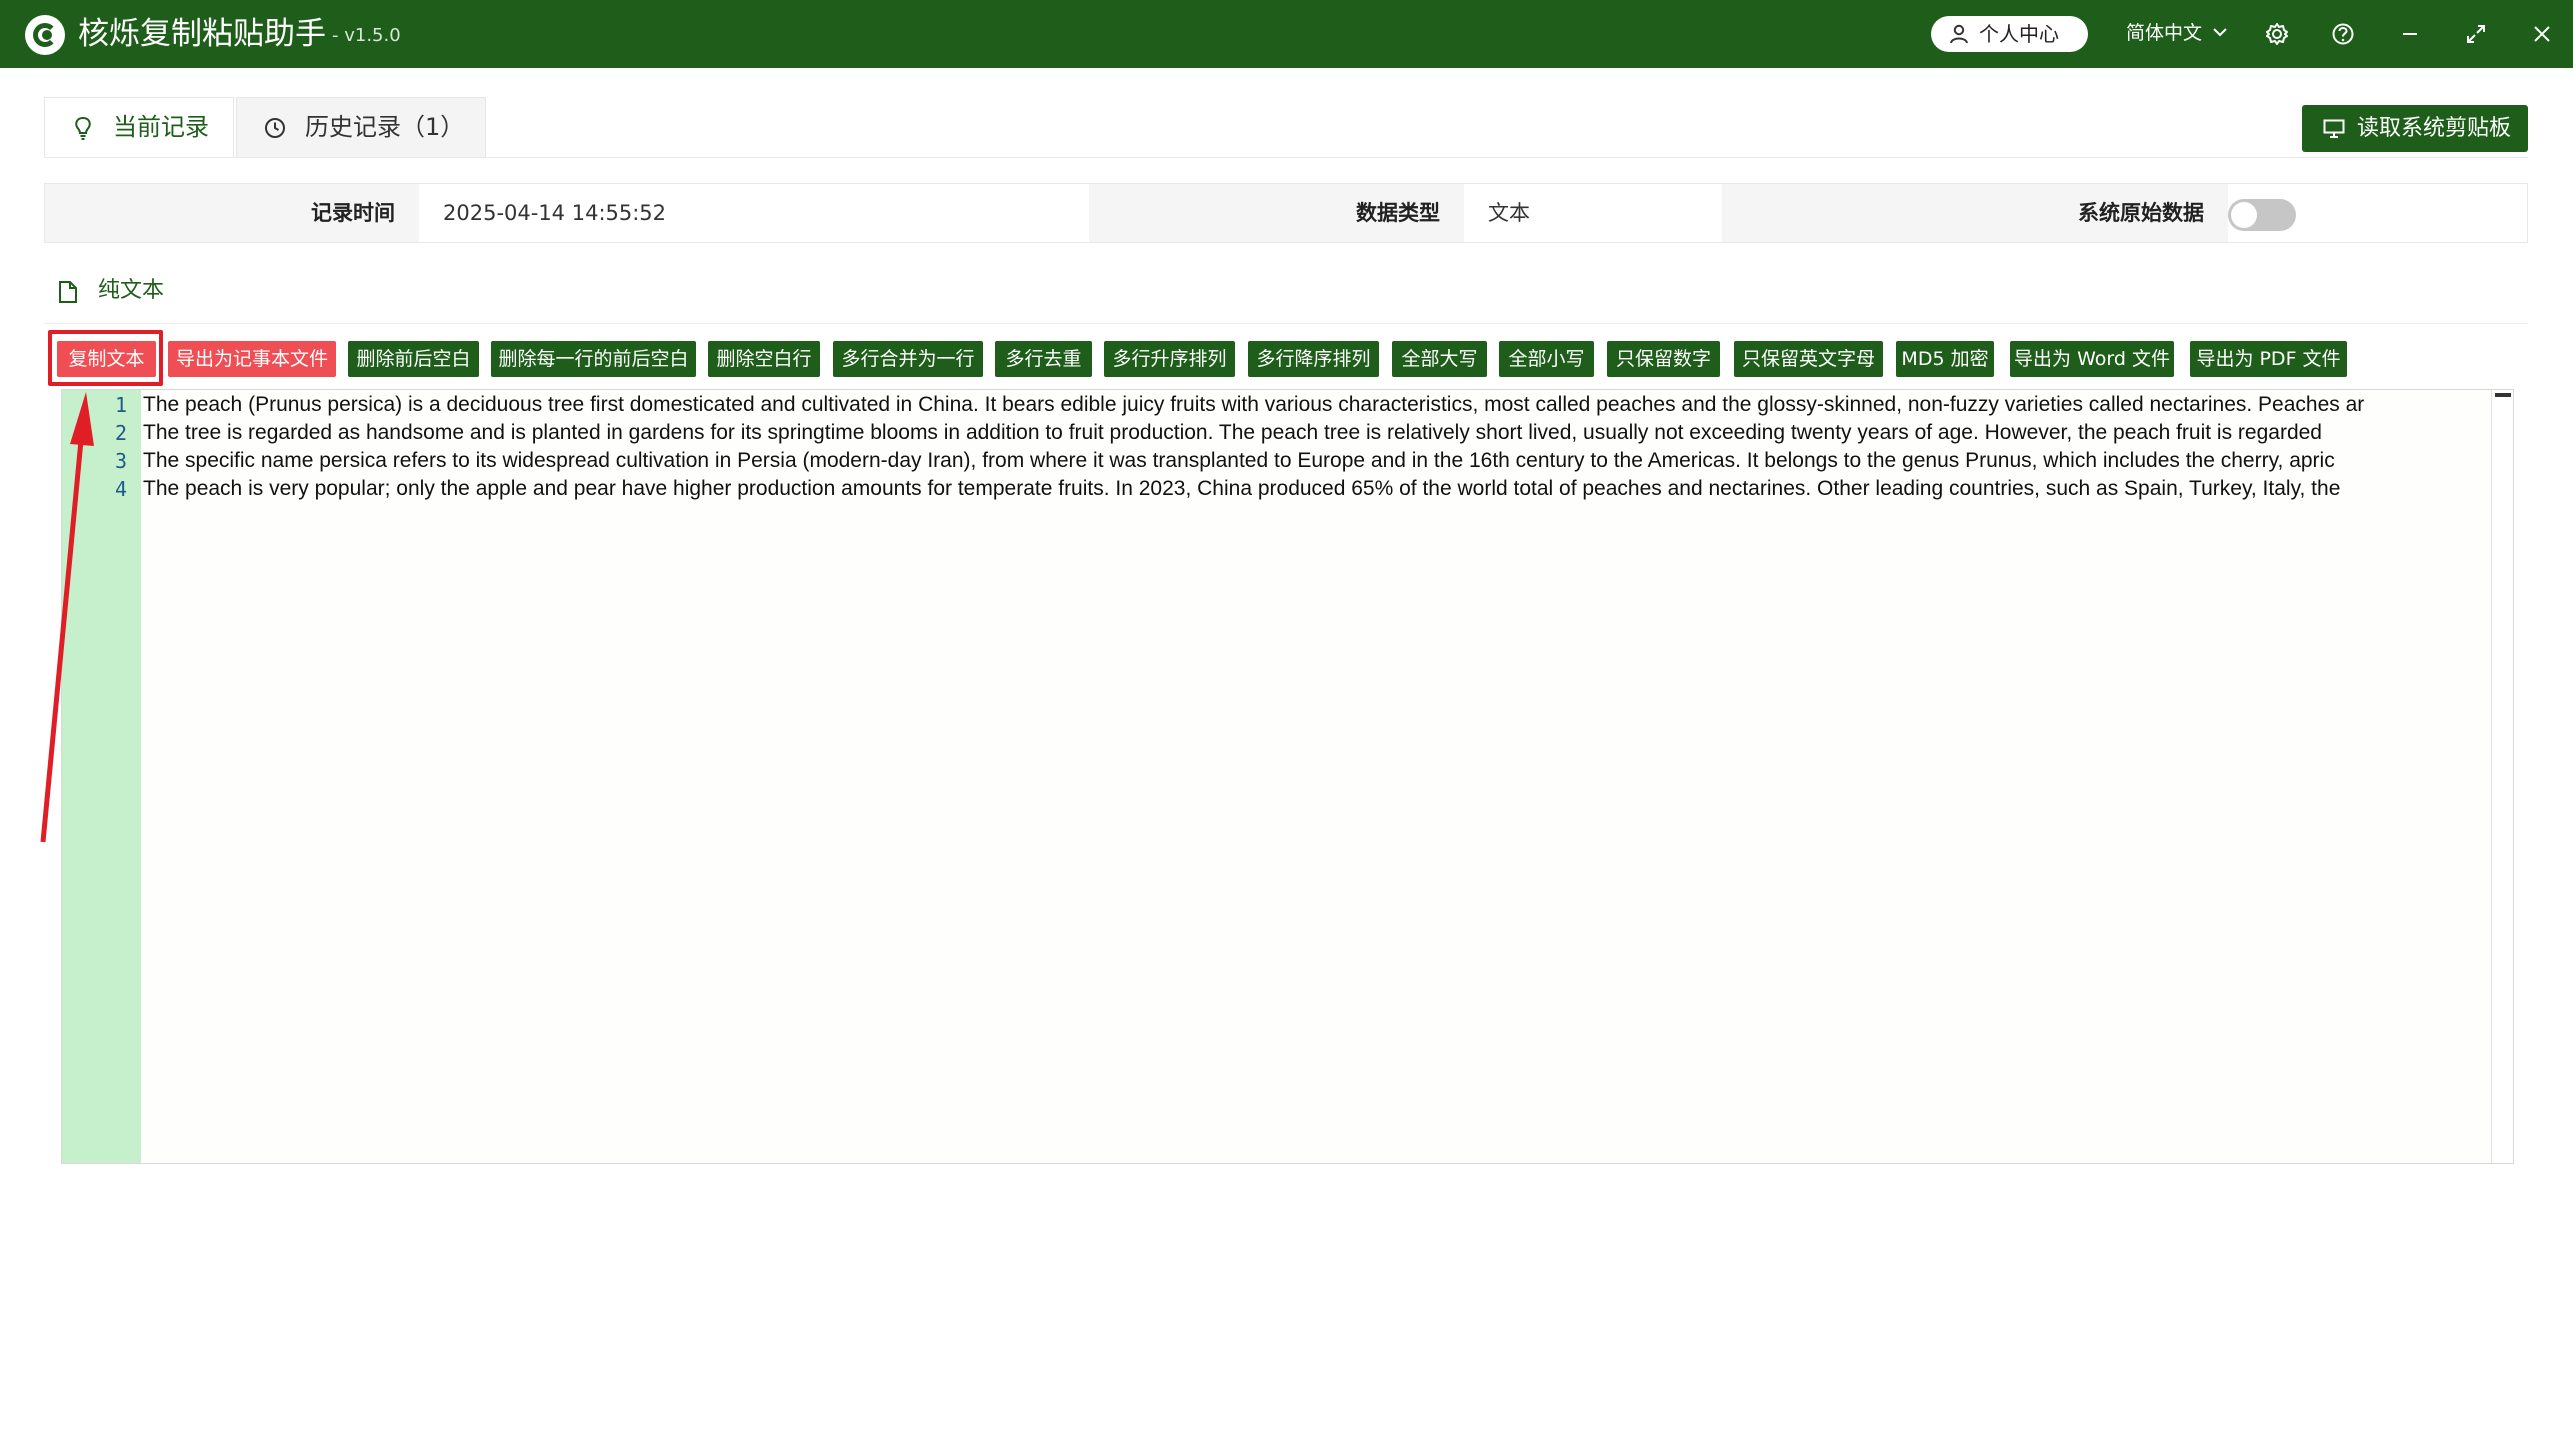 Image resolution: width=2573 pixels, height=1451 pixels. I want to click on export-notepad-button: 导出为记事本文件, so click(252, 359).